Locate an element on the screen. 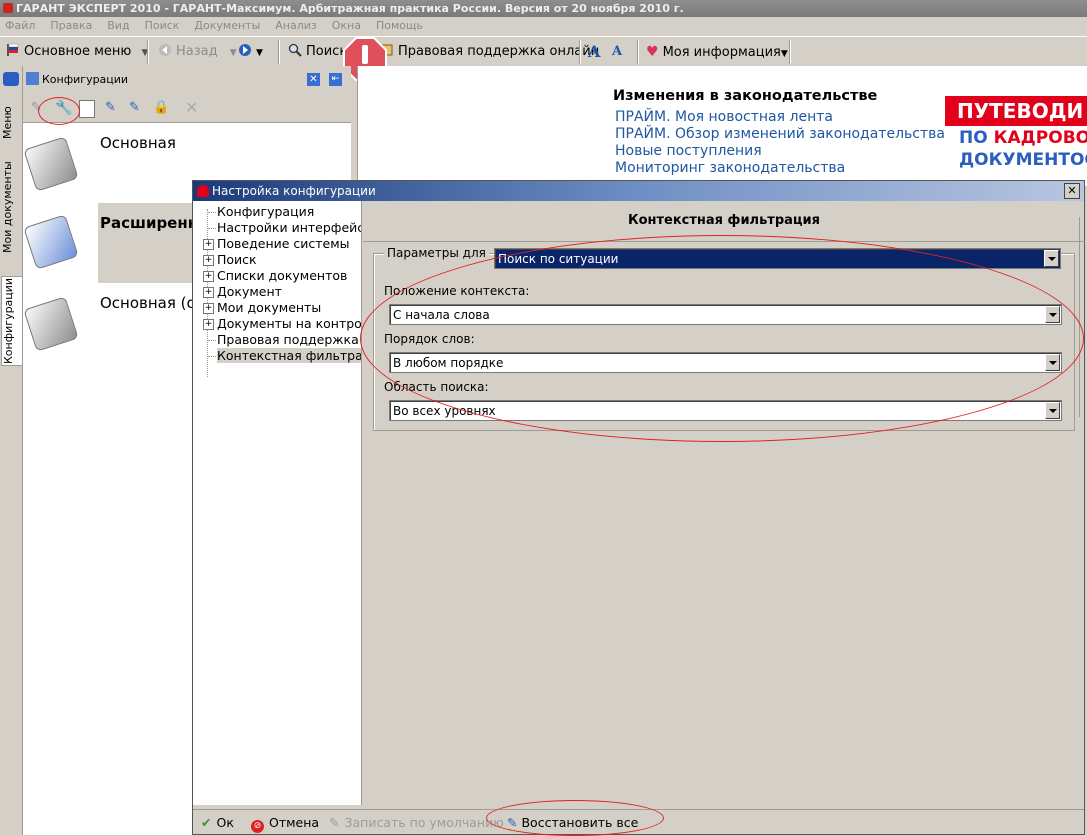 The width and height of the screenshot is (1087, 836). save-default-button: ✎ Записать по умолчанию is located at coordinates (416, 823).